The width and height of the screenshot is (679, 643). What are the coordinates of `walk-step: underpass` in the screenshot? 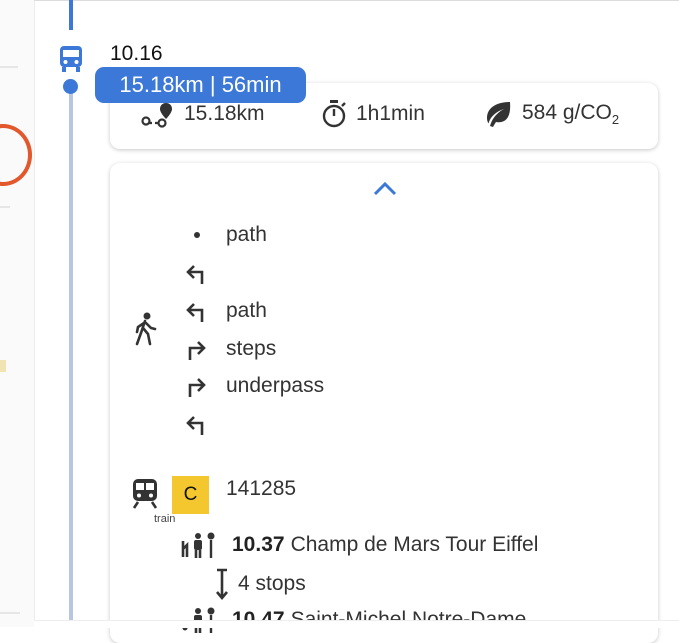 It's located at (253, 386).